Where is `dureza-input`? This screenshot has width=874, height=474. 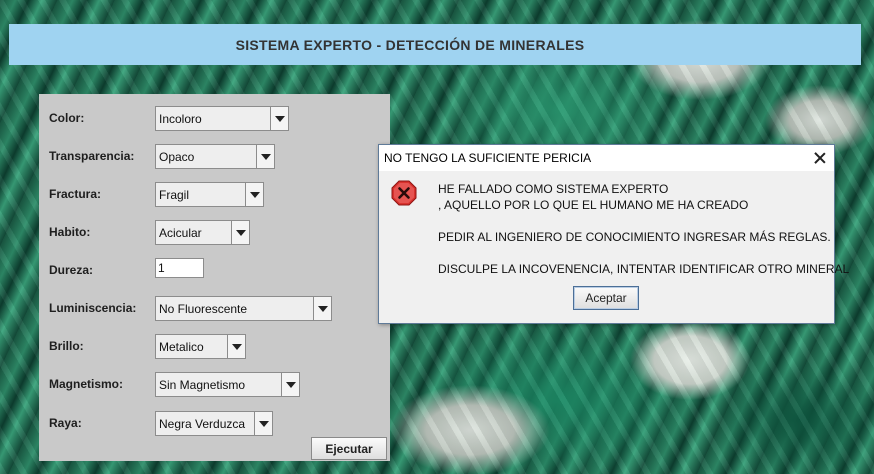 dureza-input is located at coordinates (179, 268).